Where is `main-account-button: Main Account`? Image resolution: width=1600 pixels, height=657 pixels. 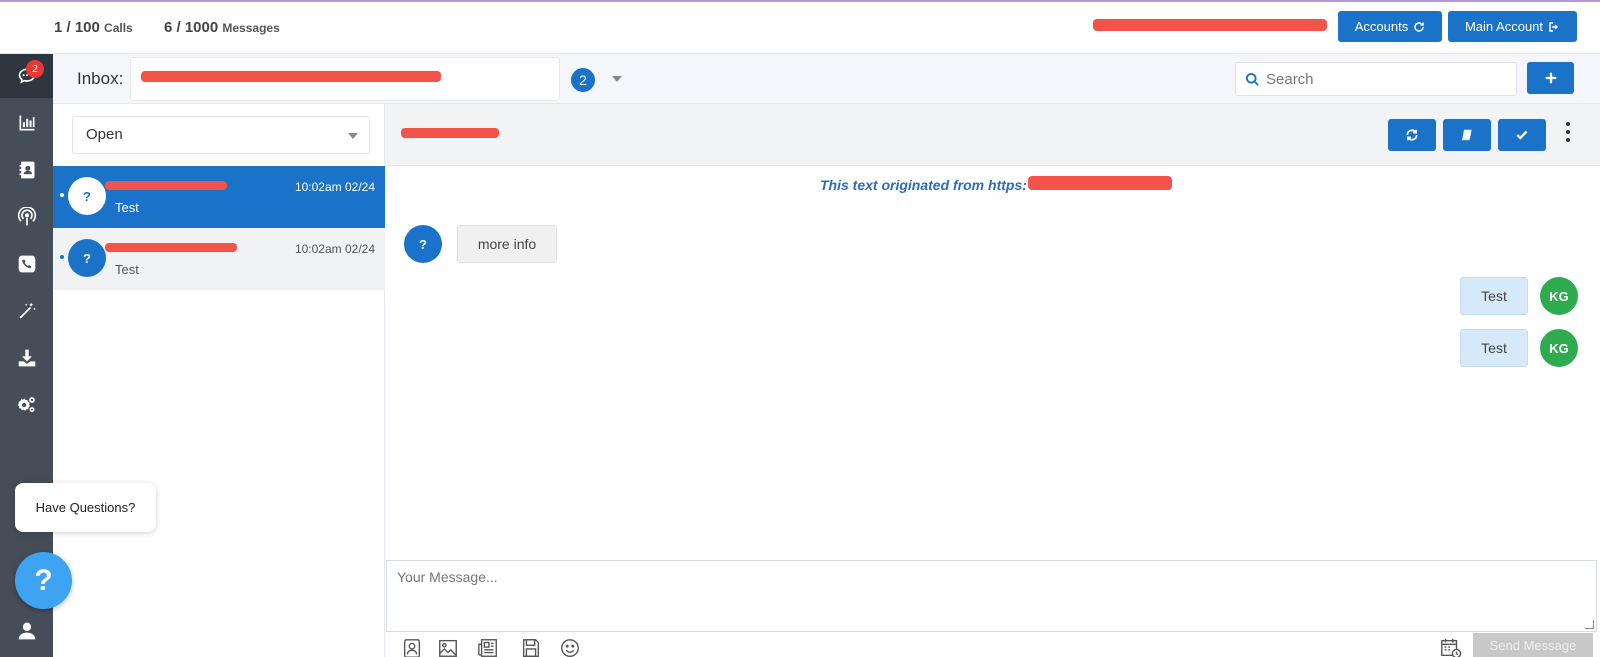 main-account-button: Main Account is located at coordinates (1512, 26).